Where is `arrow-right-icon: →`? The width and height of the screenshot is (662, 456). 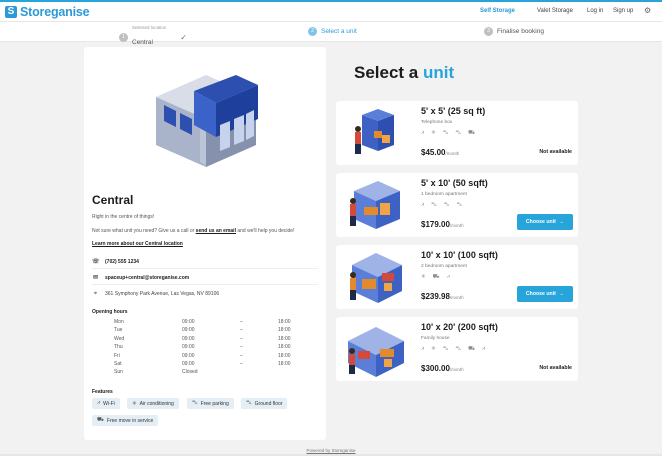 arrow-right-icon: → is located at coordinates (561, 294).